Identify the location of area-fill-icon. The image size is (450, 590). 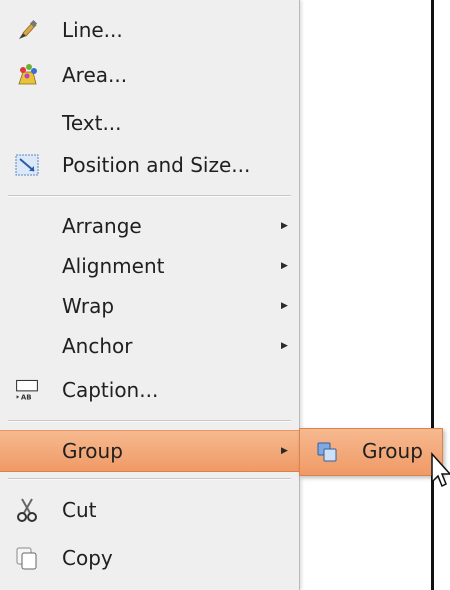
(27, 75).